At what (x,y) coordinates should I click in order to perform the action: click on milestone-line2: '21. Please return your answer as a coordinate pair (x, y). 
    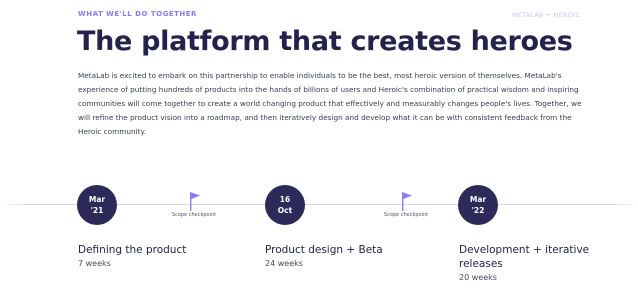
    Looking at the image, I should click on (97, 210).